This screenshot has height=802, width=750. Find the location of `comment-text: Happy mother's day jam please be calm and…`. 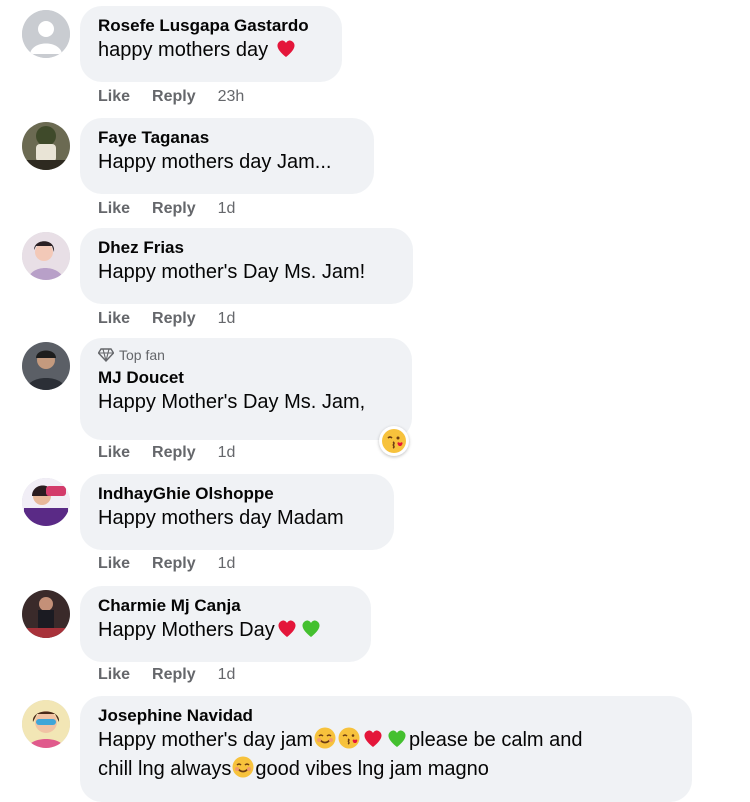

comment-text: Happy mother's day jam please be calm and… is located at coordinates (386, 755).